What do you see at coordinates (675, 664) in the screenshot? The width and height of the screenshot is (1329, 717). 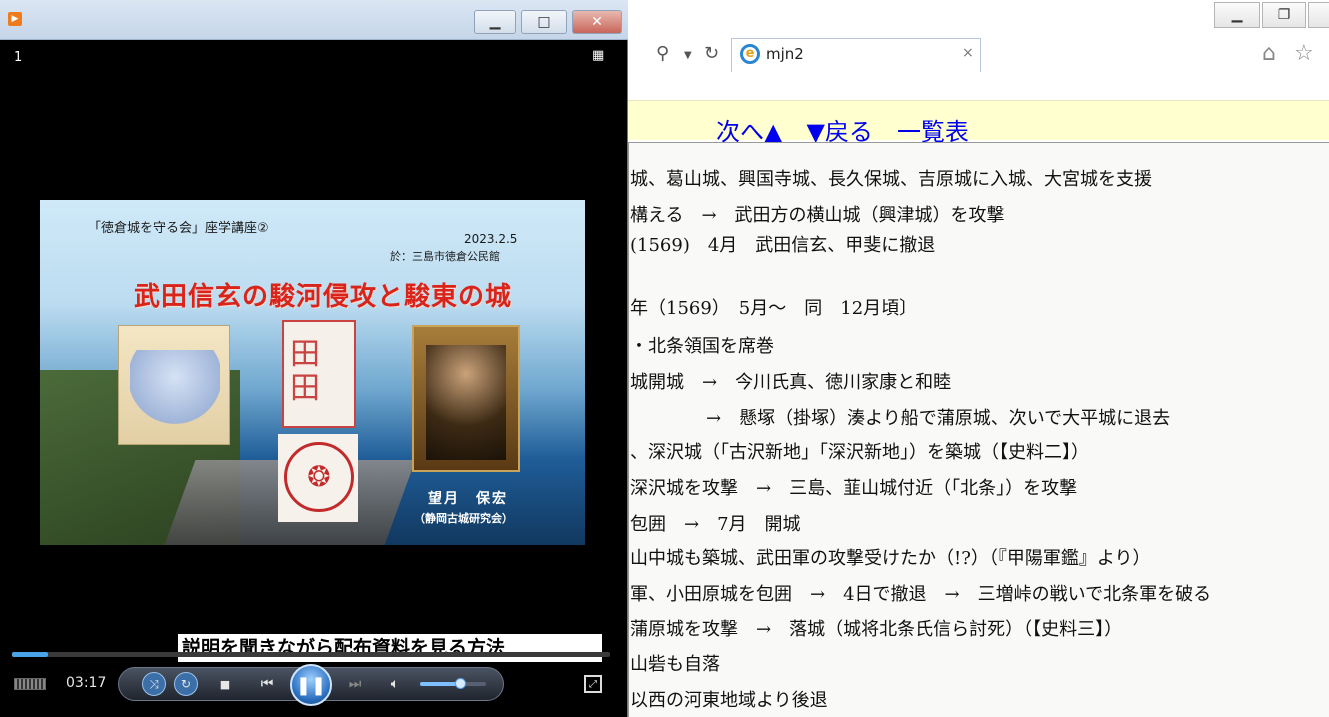 I see `doc-line: 山砦も自落` at bounding box center [675, 664].